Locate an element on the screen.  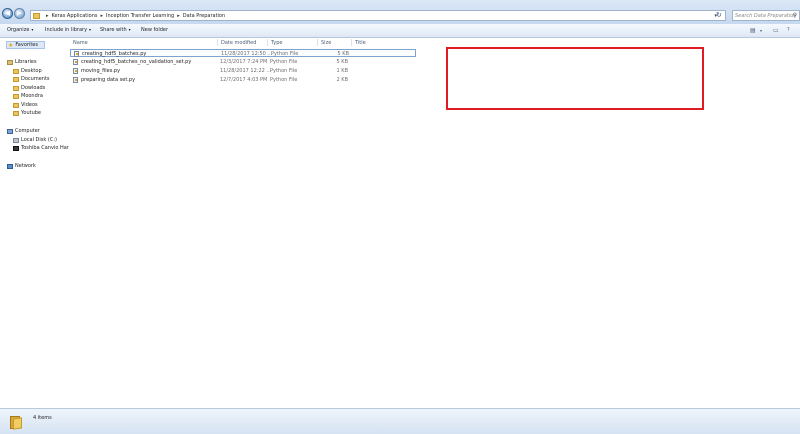
breadcrumb-inception-transfer-learning: Inception Transfer Learning is located at coordinates (140, 16).